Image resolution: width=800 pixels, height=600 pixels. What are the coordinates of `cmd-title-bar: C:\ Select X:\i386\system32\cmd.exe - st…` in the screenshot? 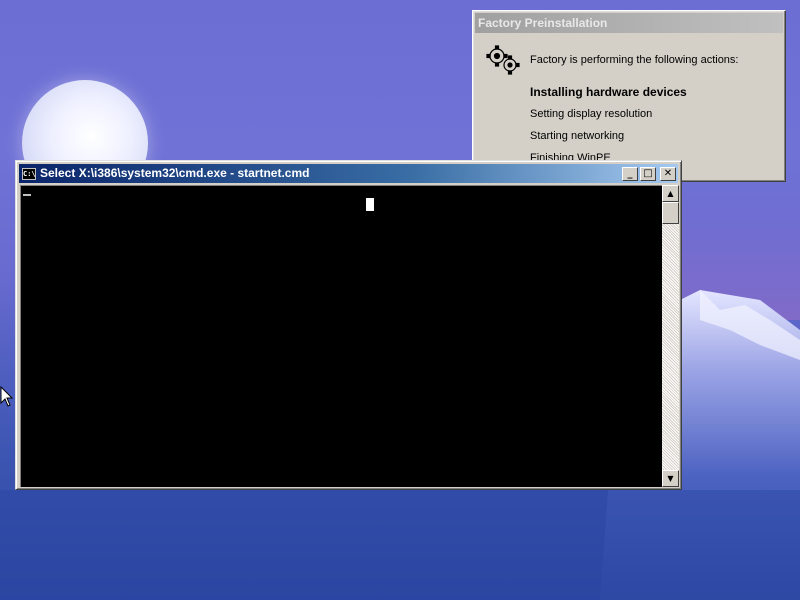 It's located at (348, 173).